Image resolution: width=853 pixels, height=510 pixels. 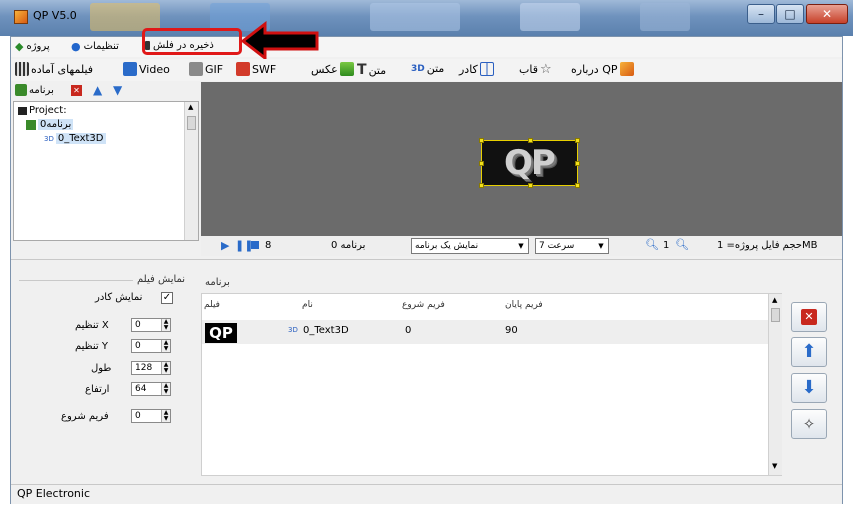 I want to click on show-frame-checkbox: ✓, so click(x=167, y=298).